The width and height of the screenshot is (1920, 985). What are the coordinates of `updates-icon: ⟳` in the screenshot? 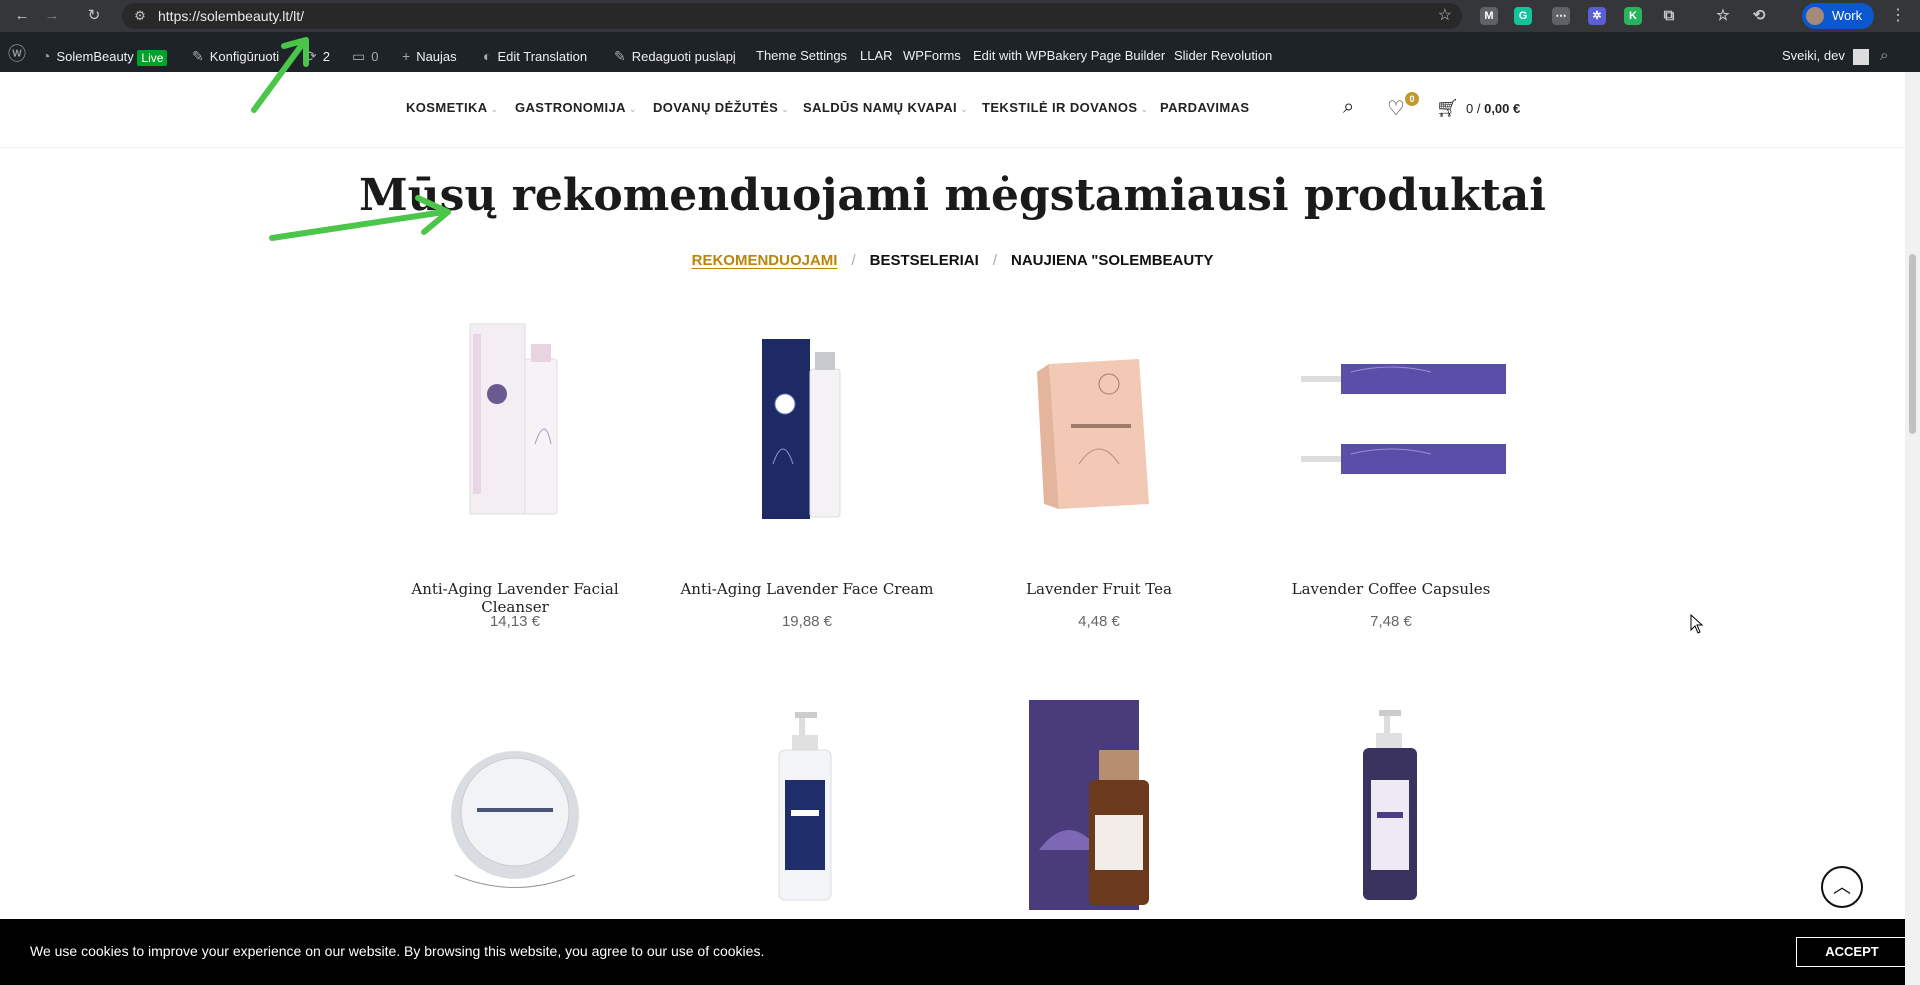 It's located at (311, 56).